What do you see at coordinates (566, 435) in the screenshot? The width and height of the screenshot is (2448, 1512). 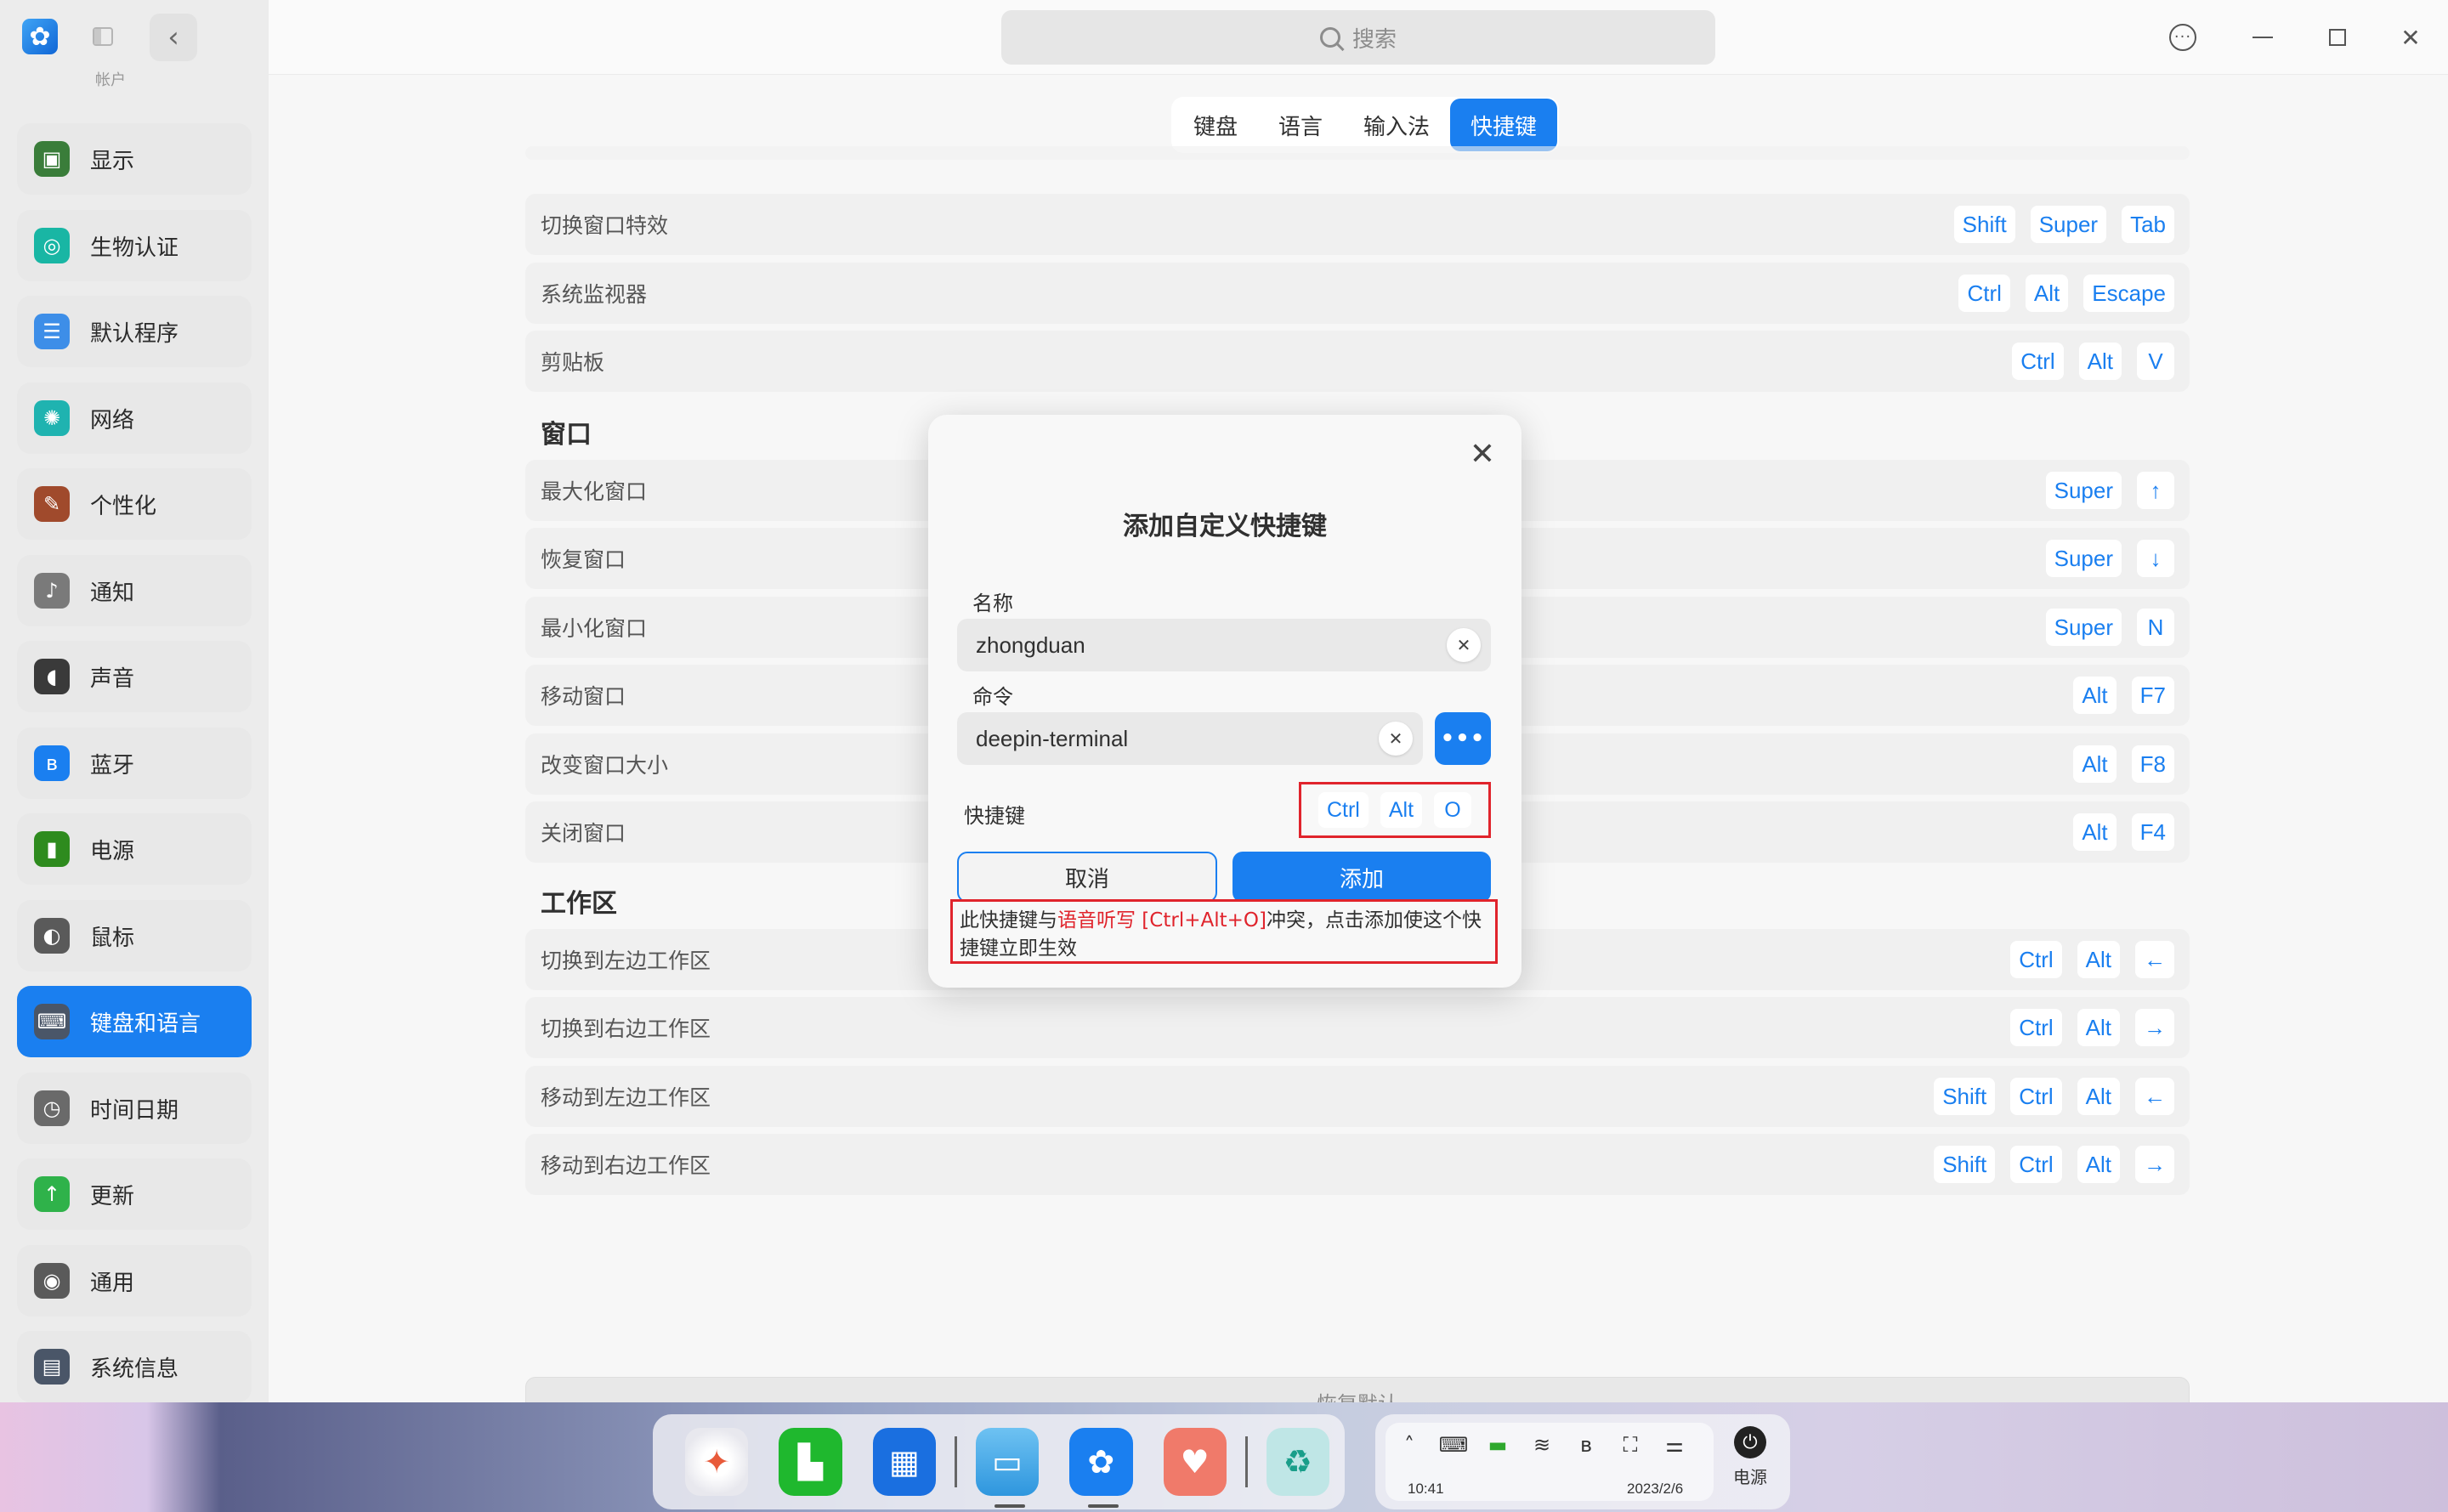 I see `section-title-window: 窗口` at bounding box center [566, 435].